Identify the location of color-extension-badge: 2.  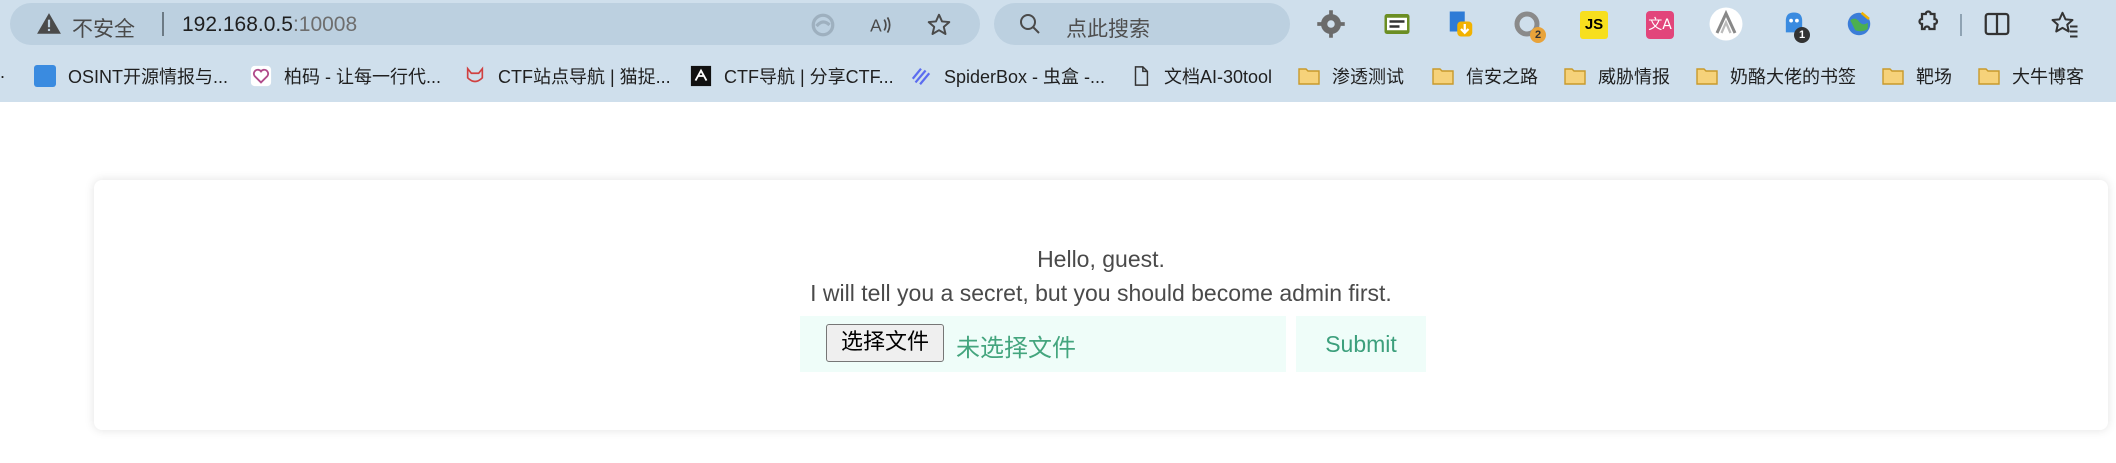
(1538, 35).